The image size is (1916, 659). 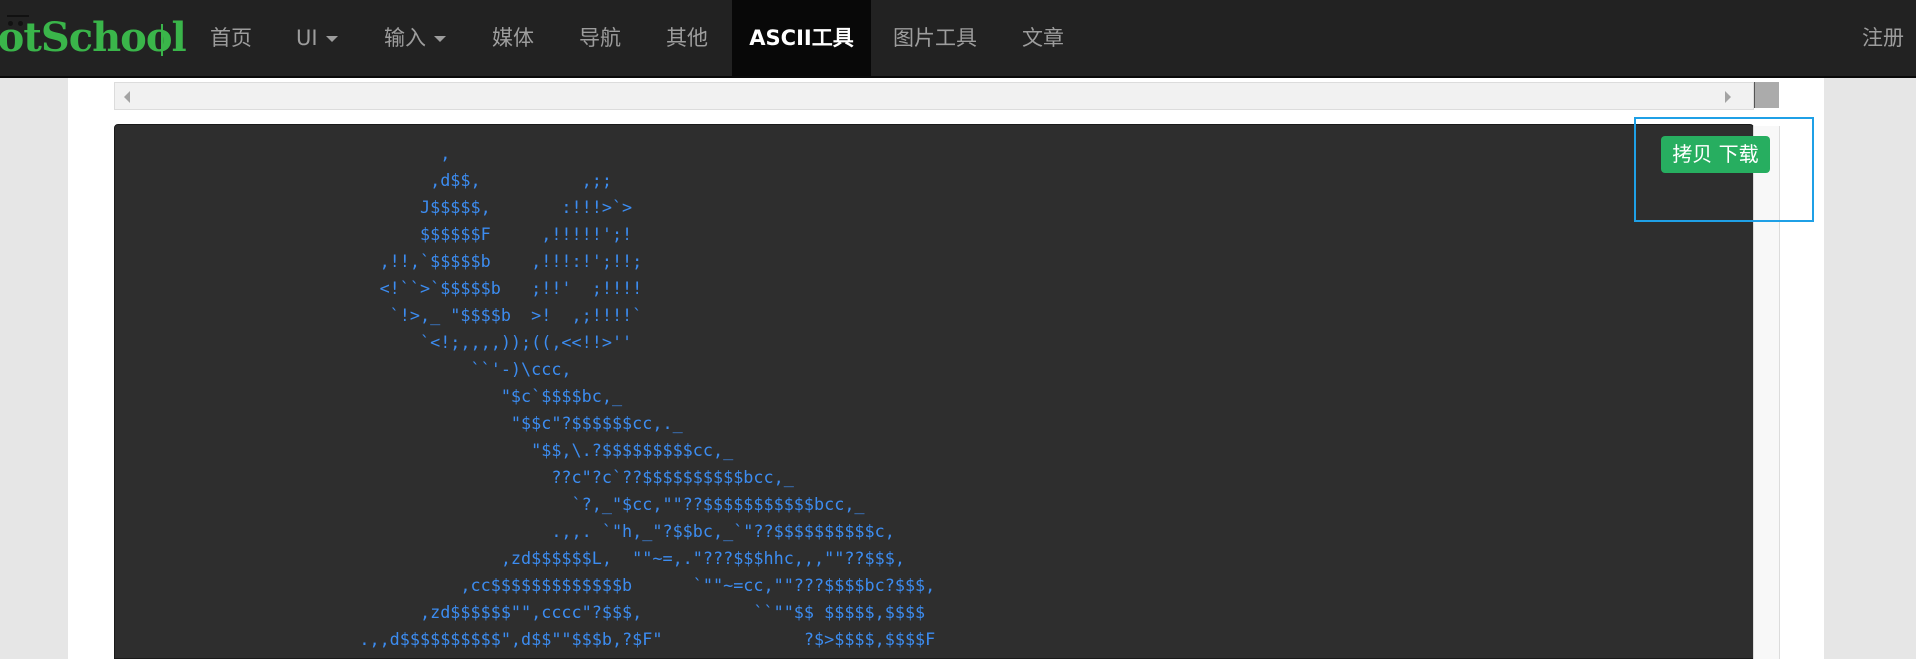 I want to click on nav-other: 其他, so click(x=687, y=38).